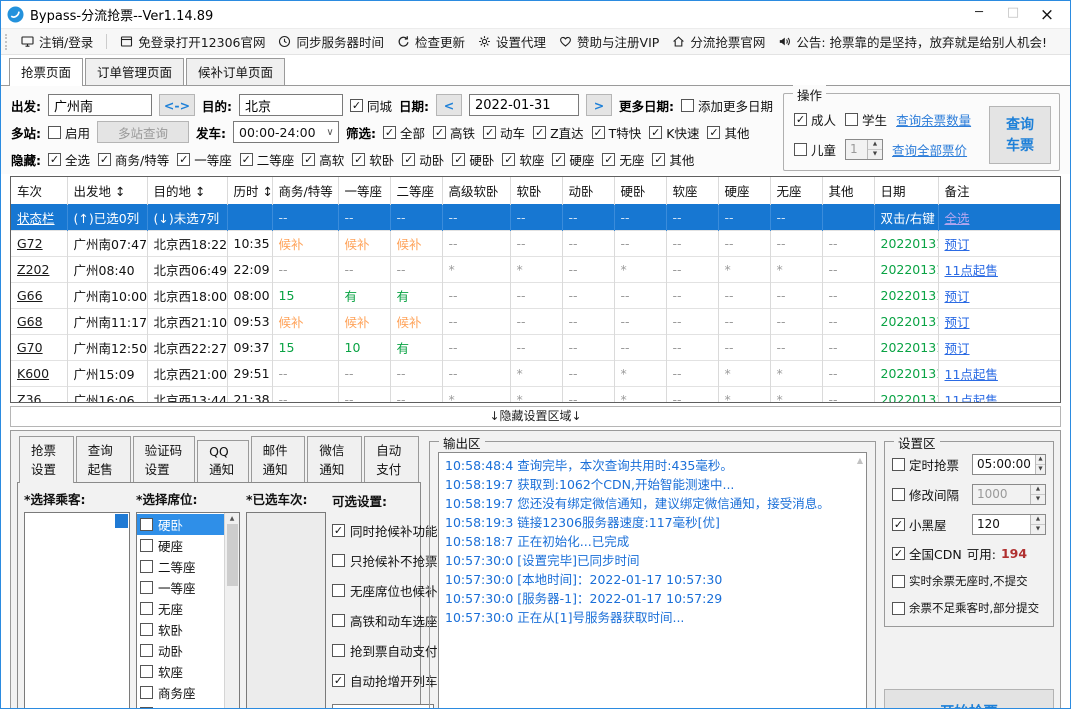  What do you see at coordinates (133, 159) in the screenshot?
I see `hide-column-group-item-1: ✓ 商务/特等` at bounding box center [133, 159].